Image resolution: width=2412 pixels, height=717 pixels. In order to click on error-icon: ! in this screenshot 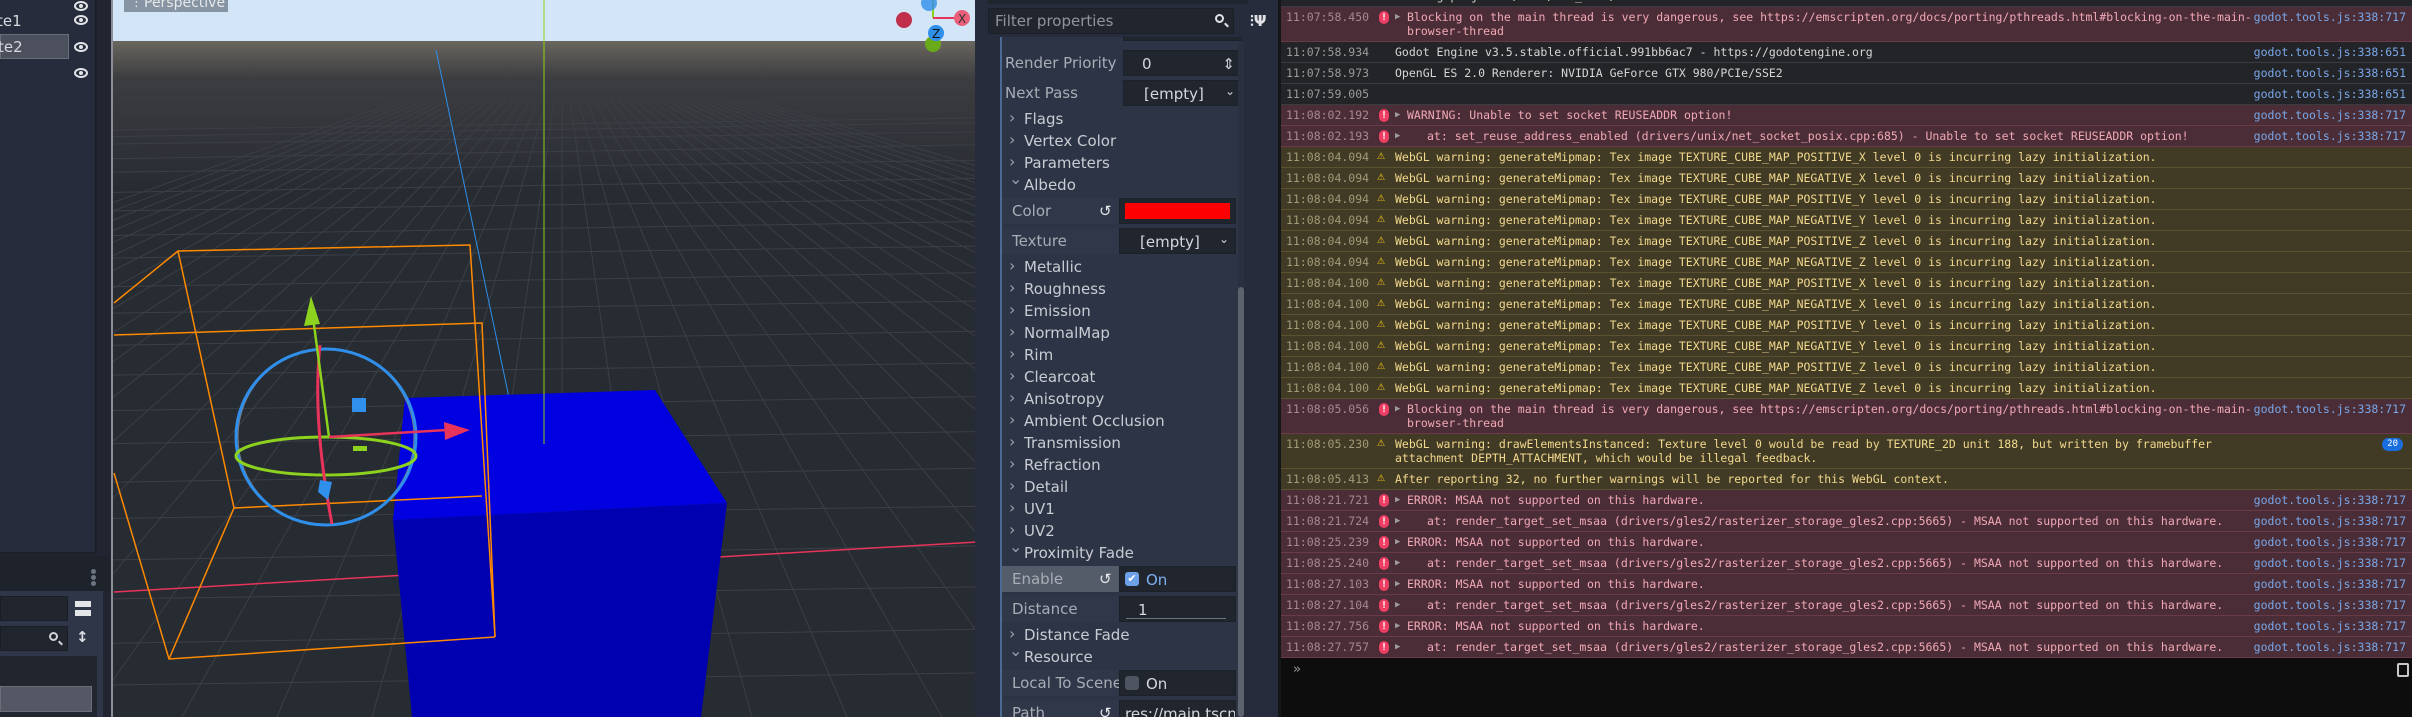, I will do `click(1384, 647)`.